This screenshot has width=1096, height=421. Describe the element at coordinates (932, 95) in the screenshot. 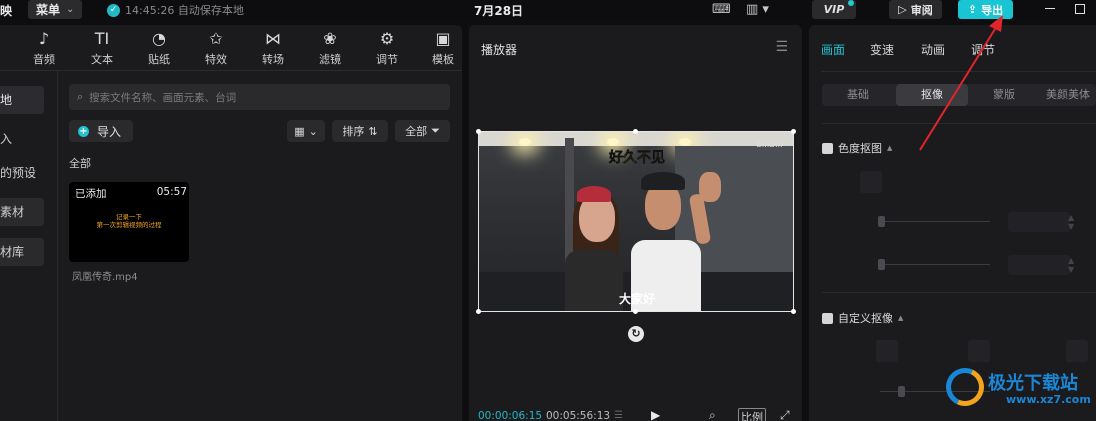

I see `subtab-cutout: 抠像` at that location.